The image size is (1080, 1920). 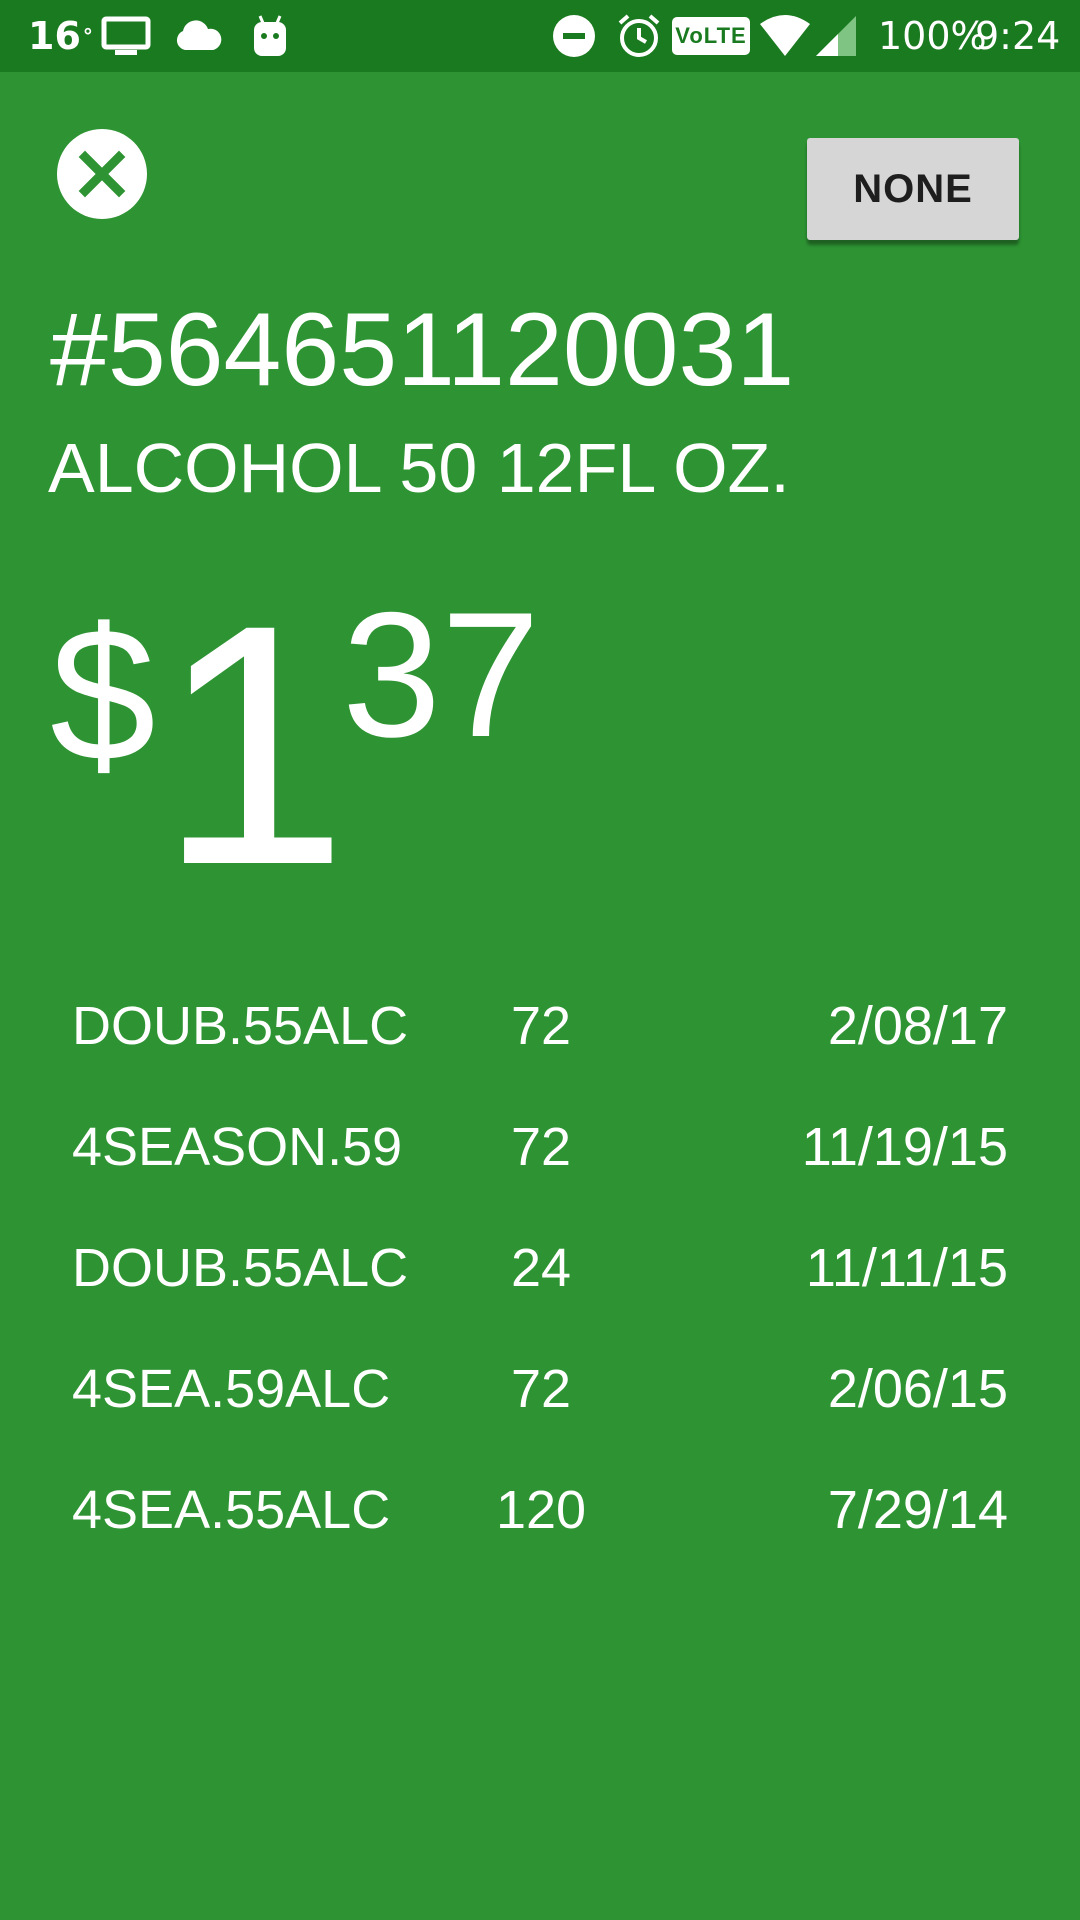 What do you see at coordinates (231, 1510) in the screenshot?
I see `history-item-name: 4SEA.55ALC` at bounding box center [231, 1510].